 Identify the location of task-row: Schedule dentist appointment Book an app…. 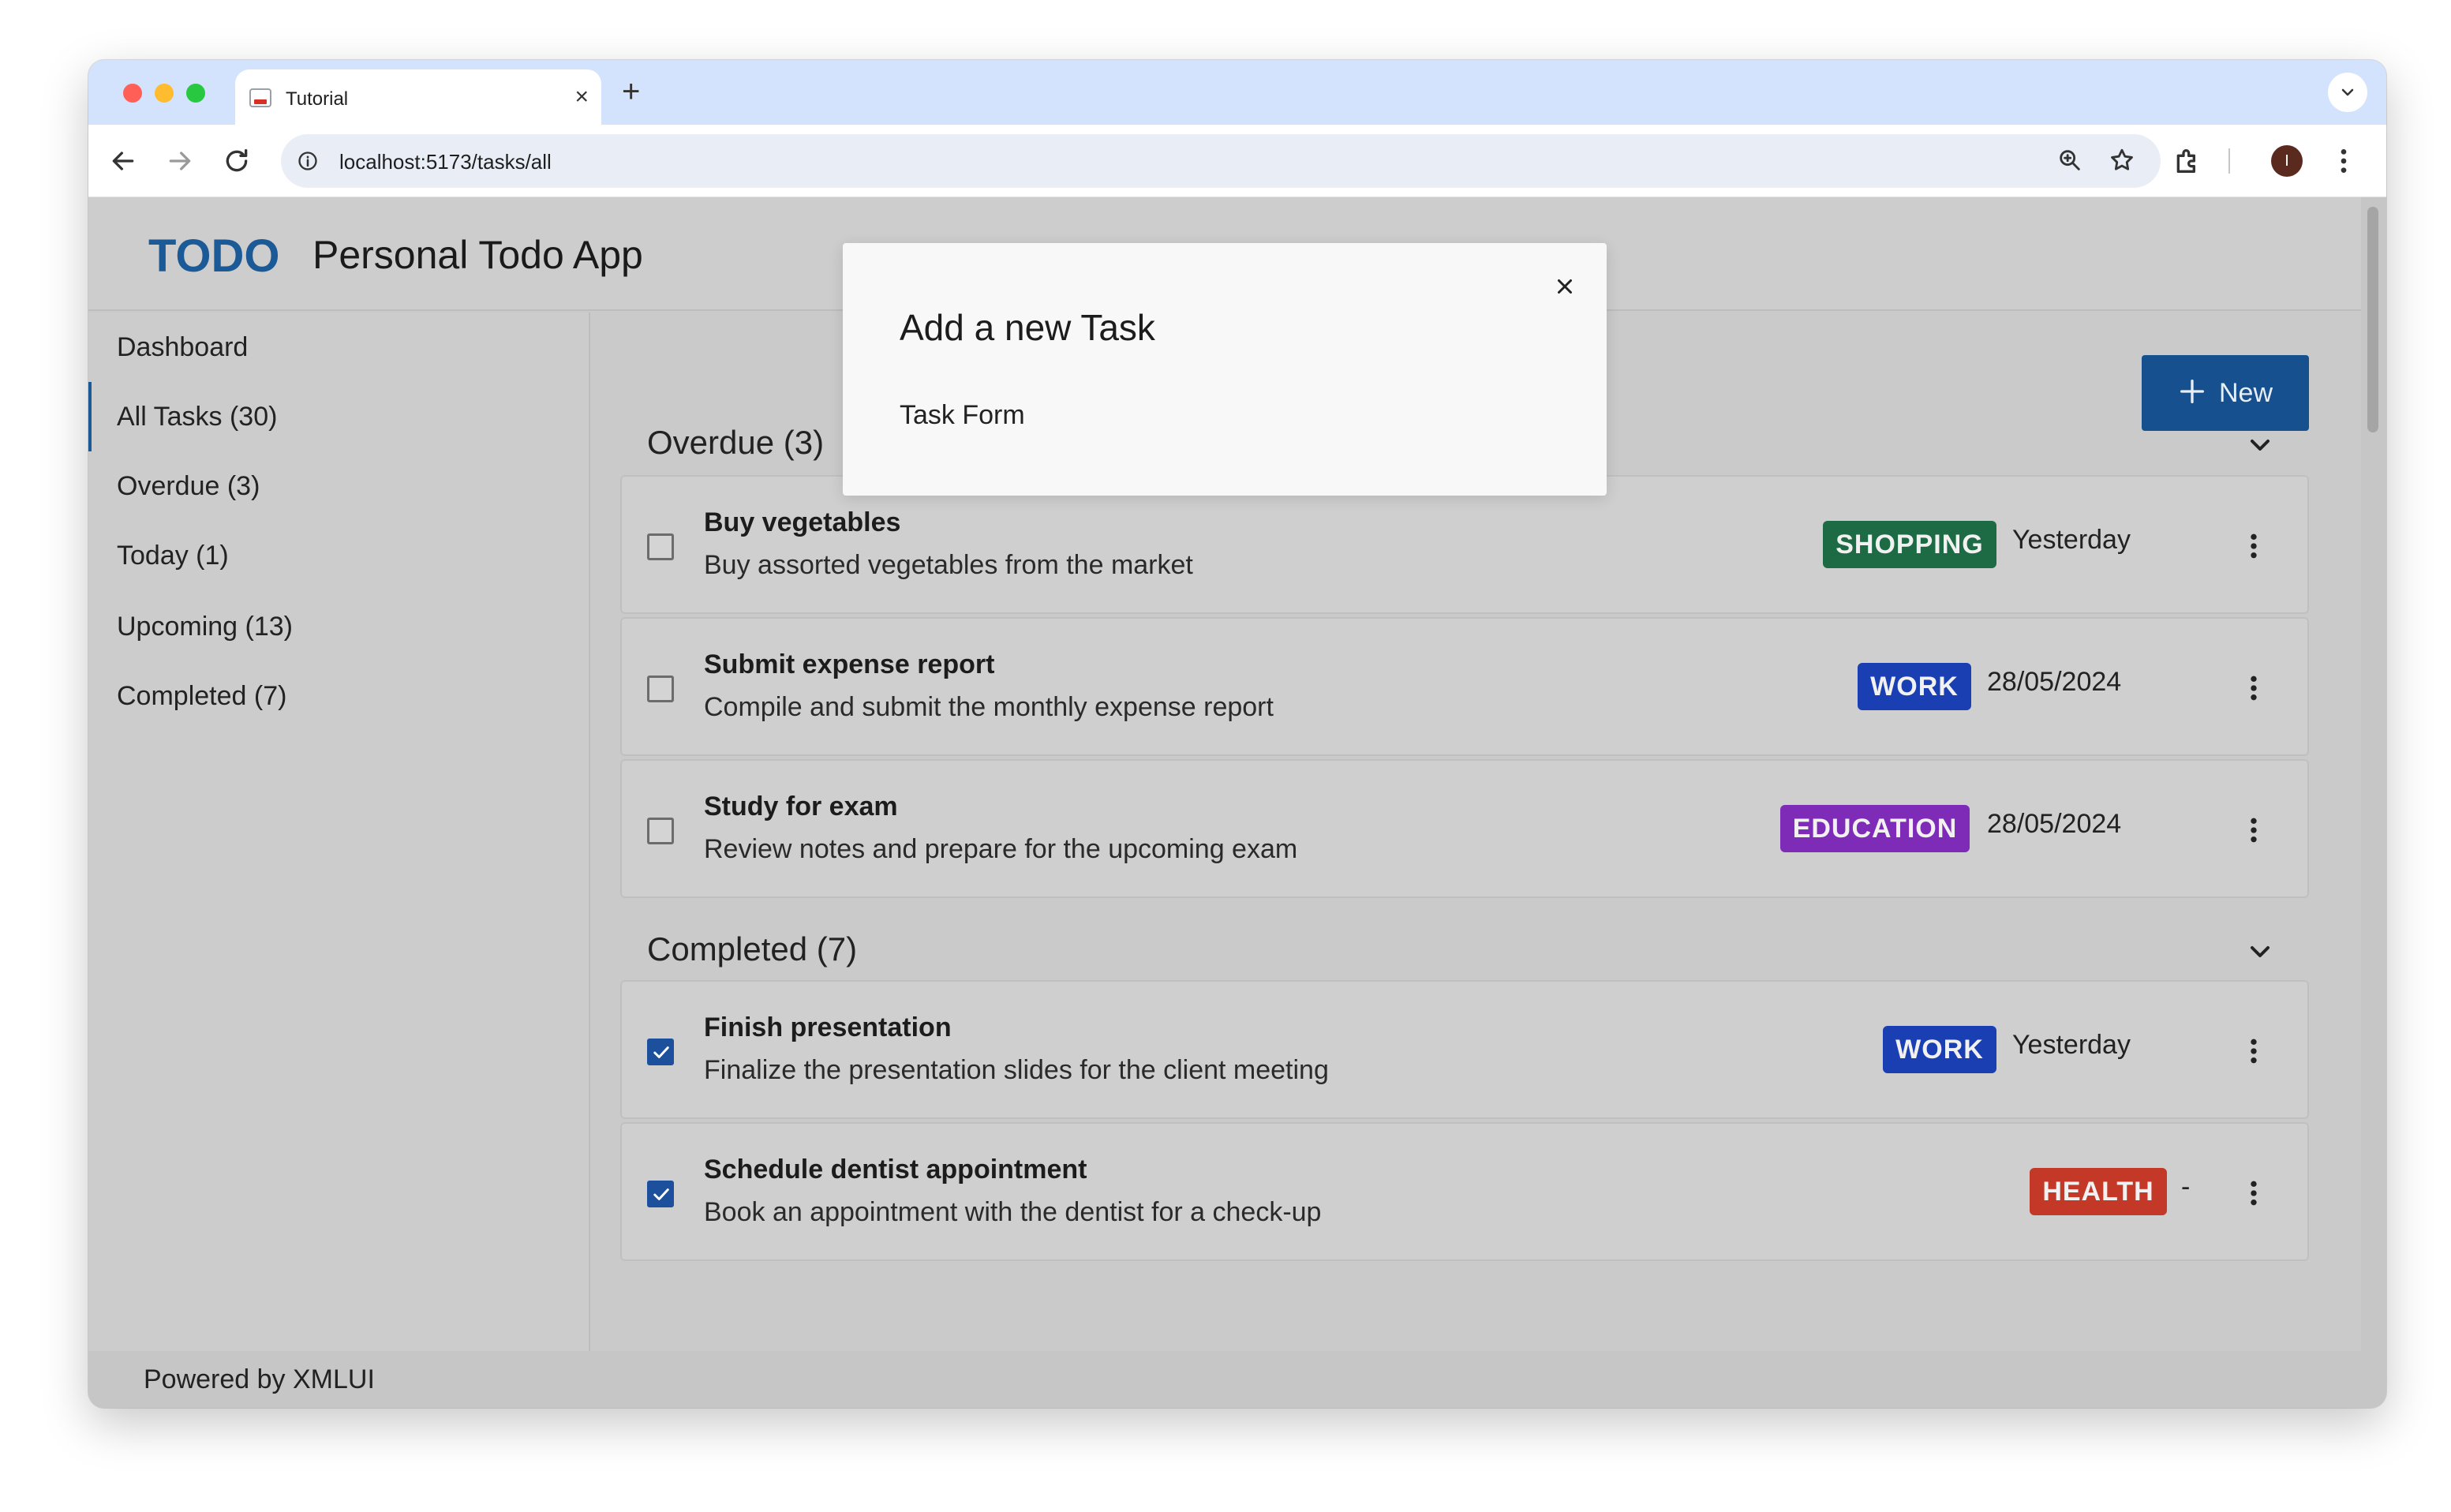
(1464, 1191).